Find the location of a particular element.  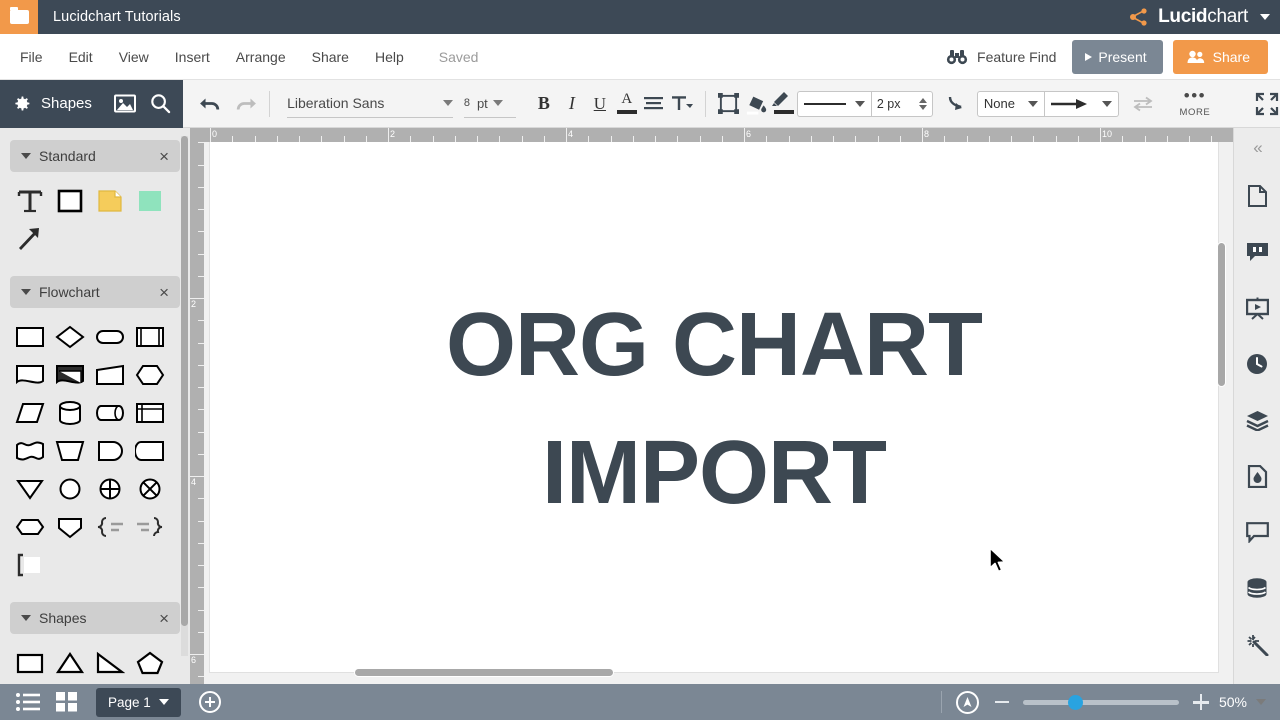

shape-basic-rectangle is located at coordinates (30, 663).